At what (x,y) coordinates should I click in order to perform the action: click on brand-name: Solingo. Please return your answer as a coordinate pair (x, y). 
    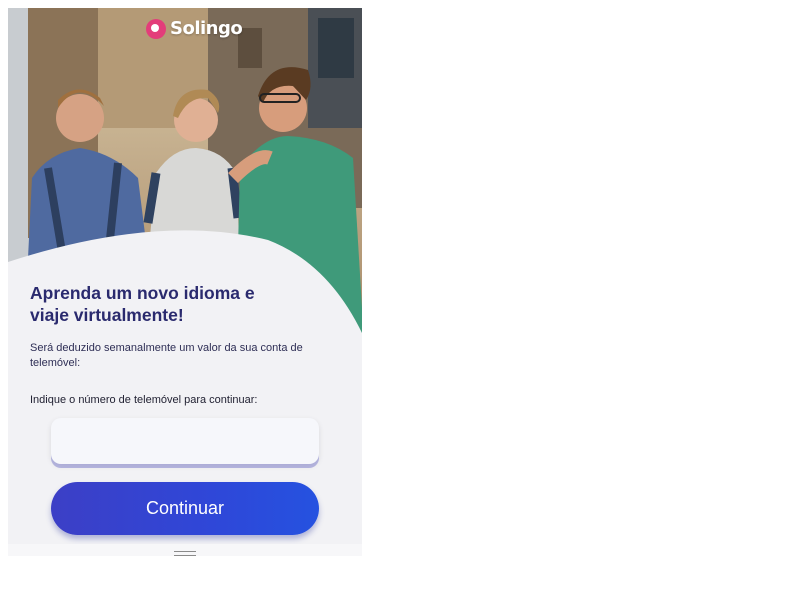
    Looking at the image, I should click on (206, 28).